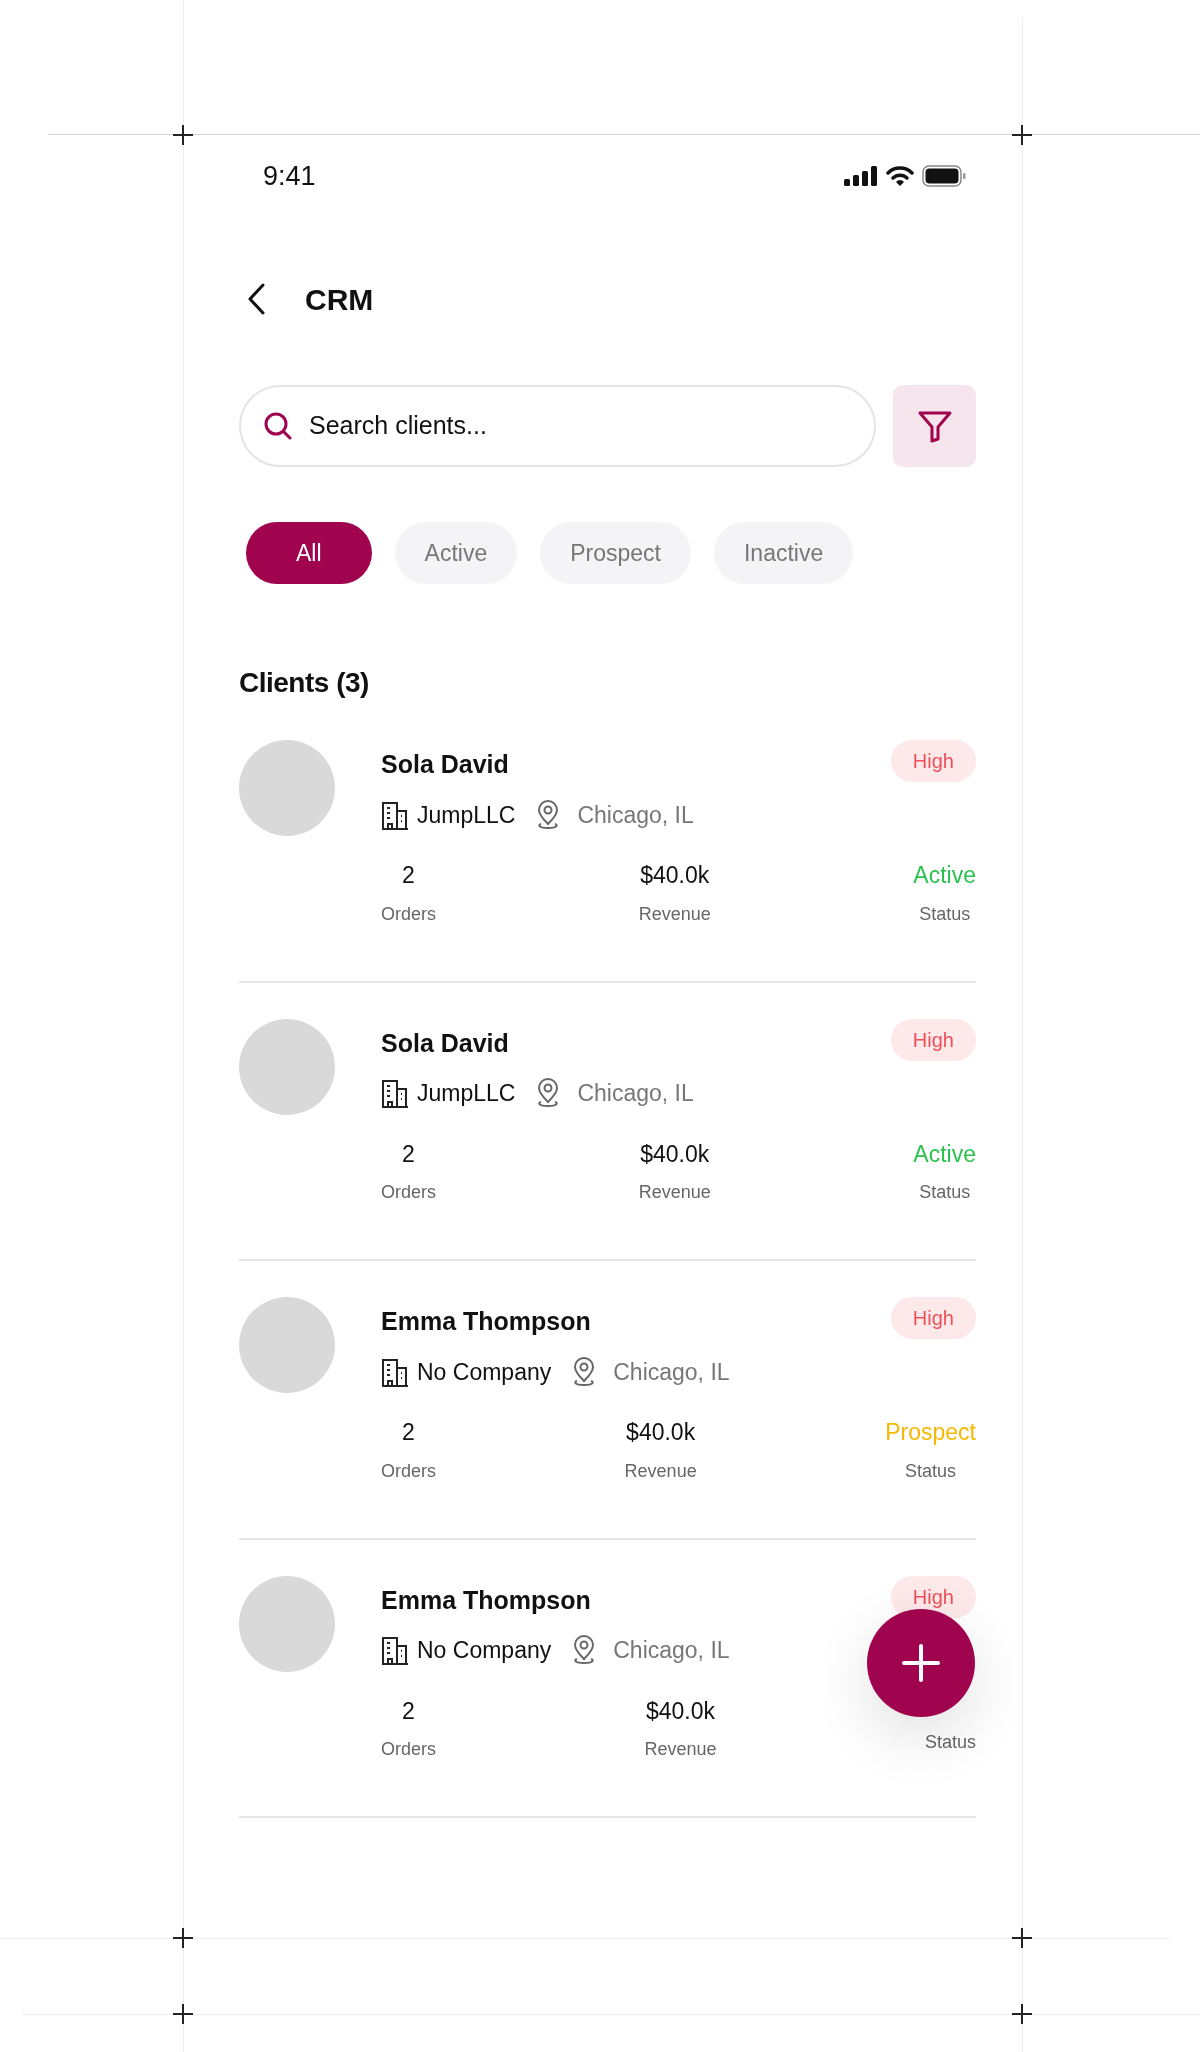 This screenshot has height=2052, width=1200. What do you see at coordinates (309, 553) in the screenshot?
I see `filter-chip: All` at bounding box center [309, 553].